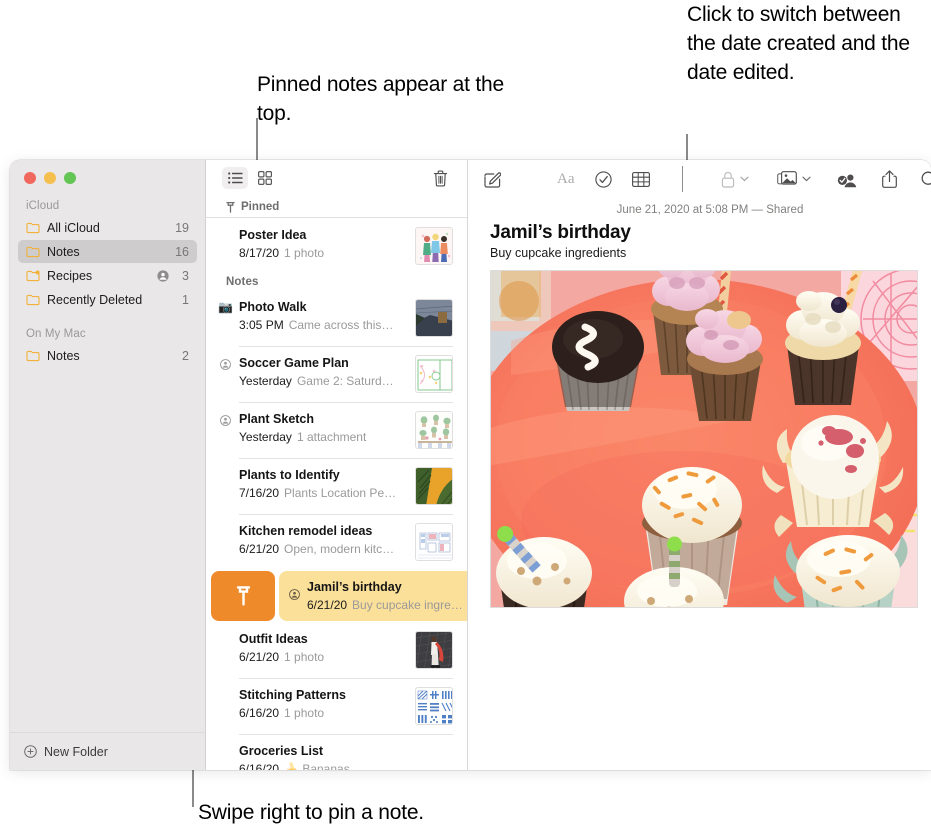 This screenshot has height=835, width=931. What do you see at coordinates (327, 648) in the screenshot?
I see `note-text: Outfit Ideas 6/21/20 1 photo` at bounding box center [327, 648].